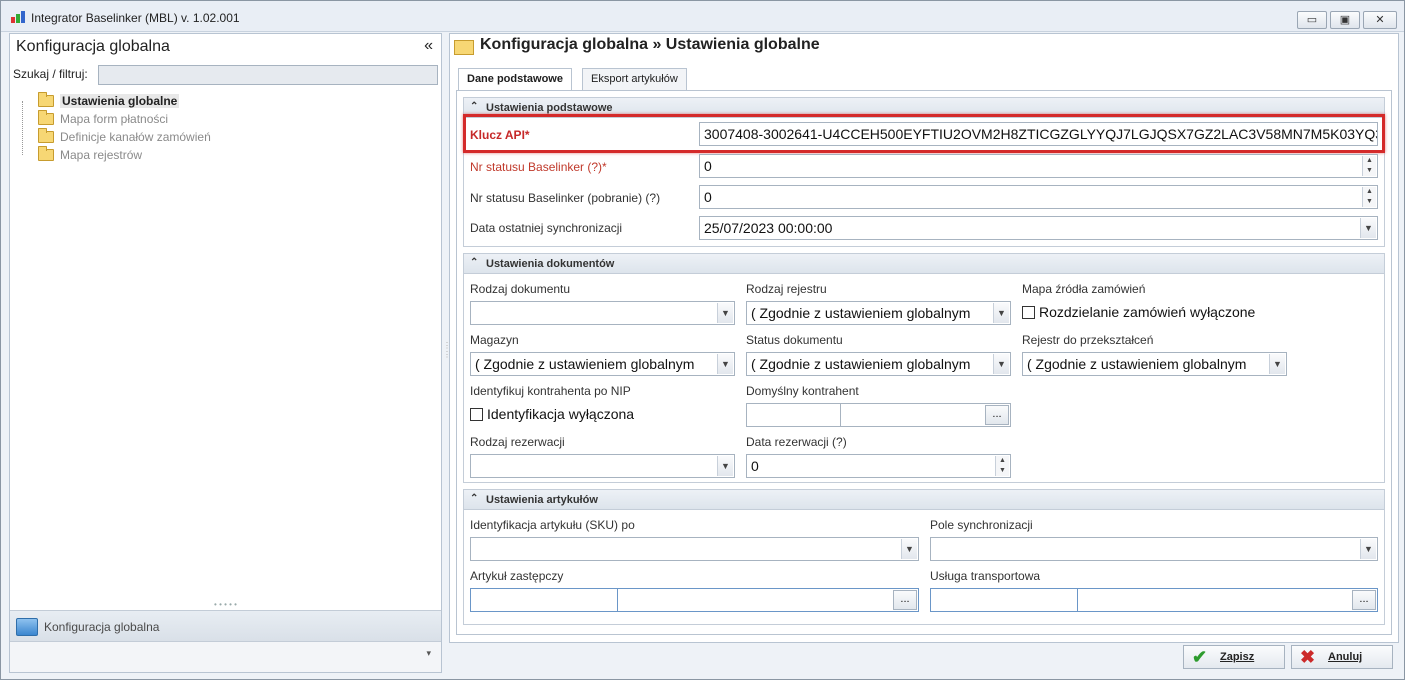 The height and width of the screenshot is (680, 1405). Describe the element at coordinates (517, 576) in the screenshot. I see `substitute-label: Artykuł zastępczy` at that location.